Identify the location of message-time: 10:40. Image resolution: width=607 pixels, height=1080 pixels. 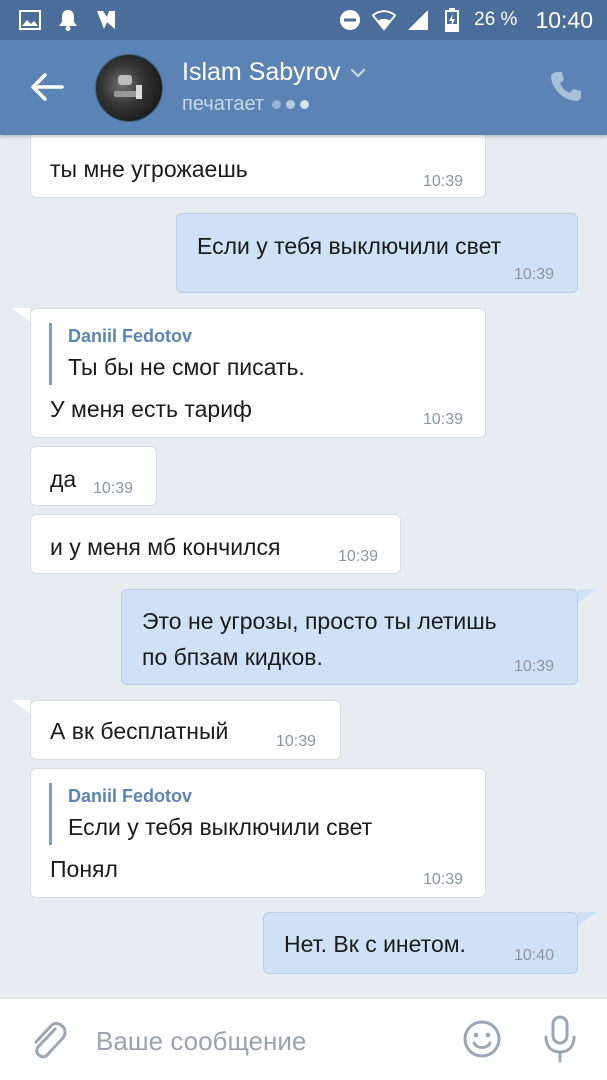
(534, 955).